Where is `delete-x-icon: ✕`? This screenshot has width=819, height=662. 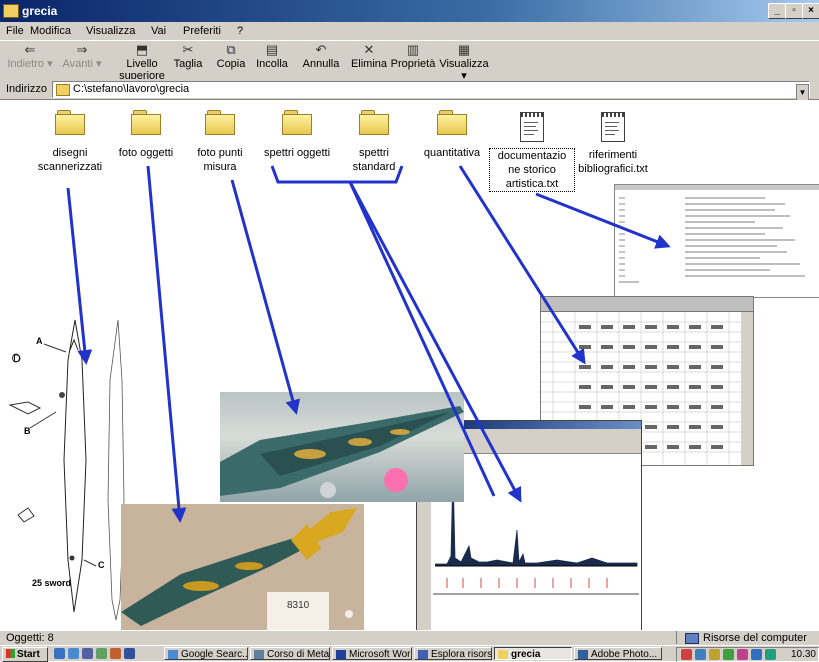
delete-x-icon: ✕ is located at coordinates (369, 49).